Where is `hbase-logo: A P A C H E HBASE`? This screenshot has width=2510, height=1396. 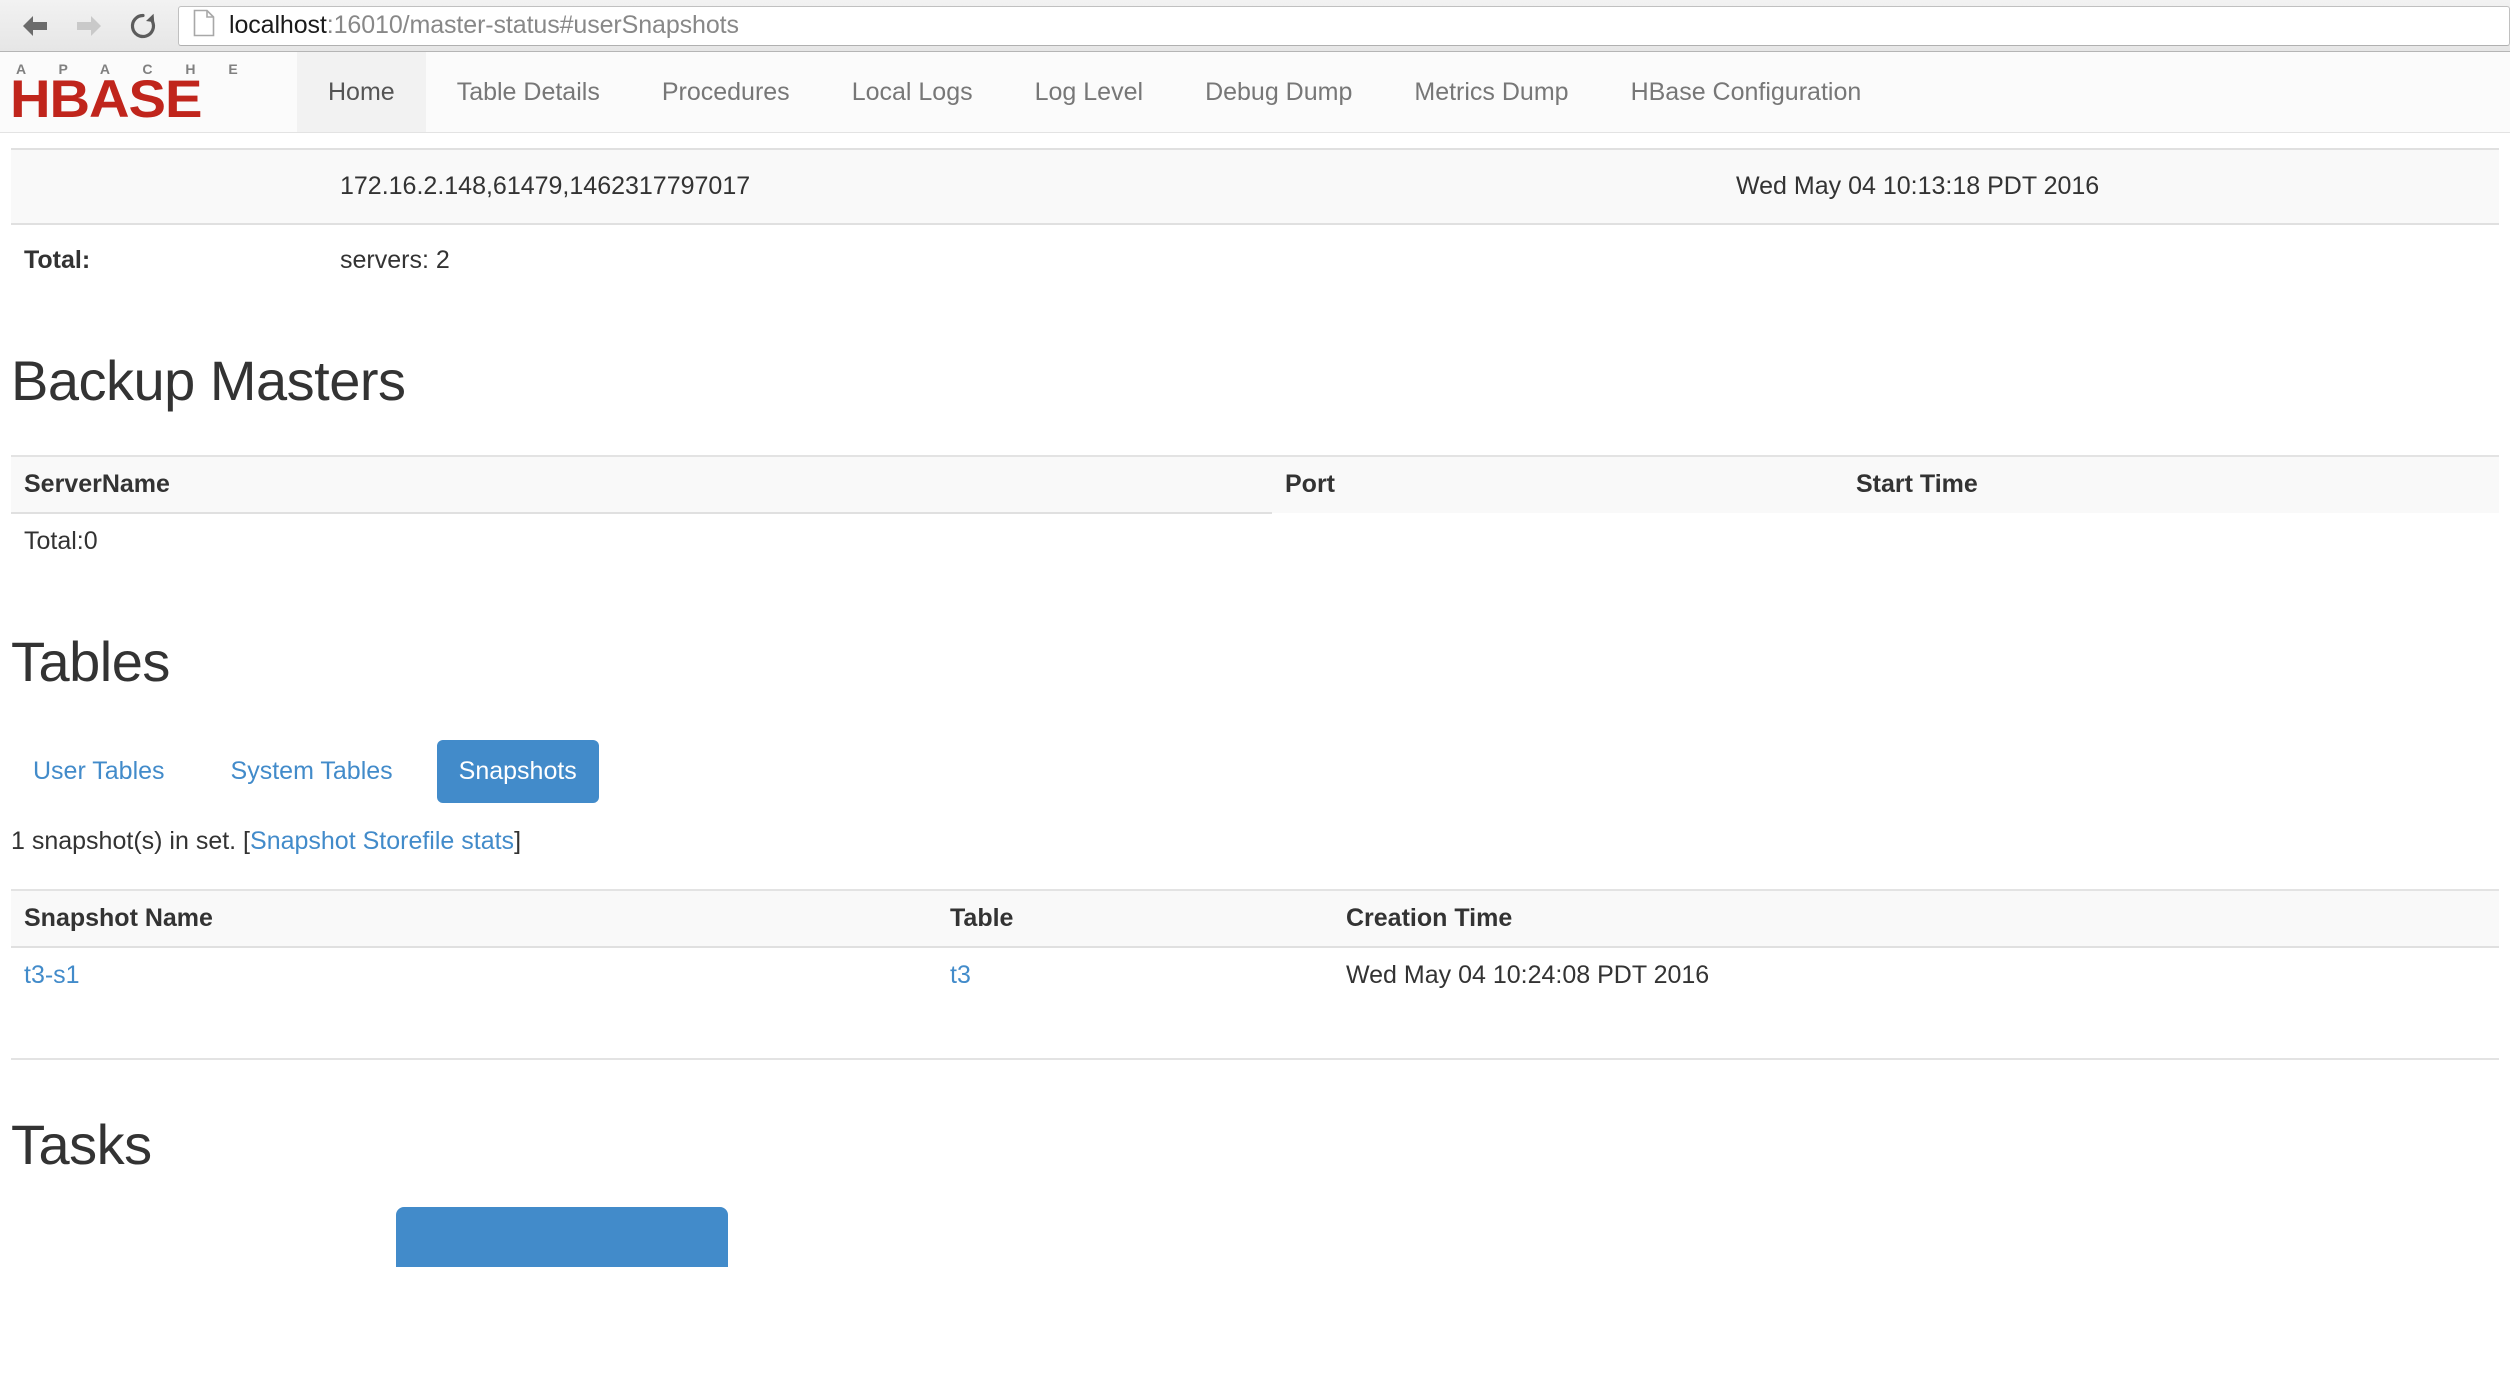 hbase-logo: A P A C H E HBASE is located at coordinates (148, 92).